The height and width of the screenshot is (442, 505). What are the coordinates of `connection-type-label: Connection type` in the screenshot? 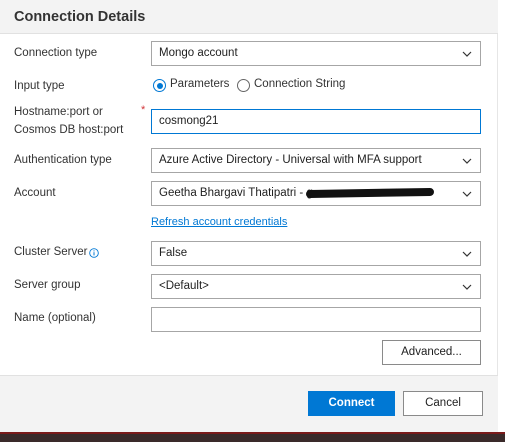 It's located at (56, 53).